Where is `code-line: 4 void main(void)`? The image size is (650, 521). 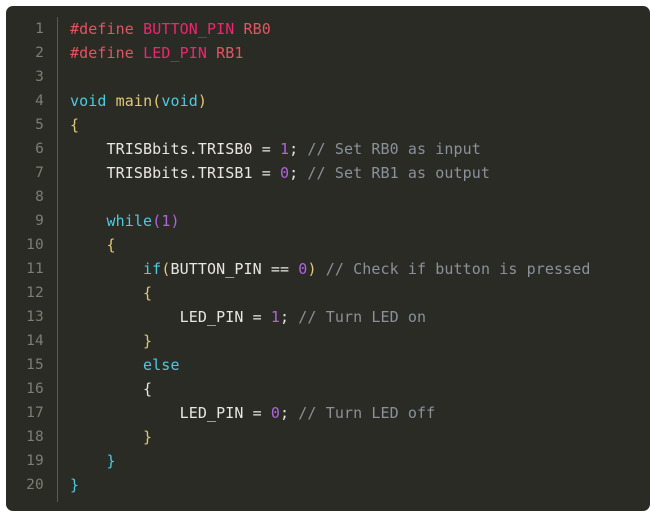
code-line: 4 void main(void) is located at coordinates (328, 101).